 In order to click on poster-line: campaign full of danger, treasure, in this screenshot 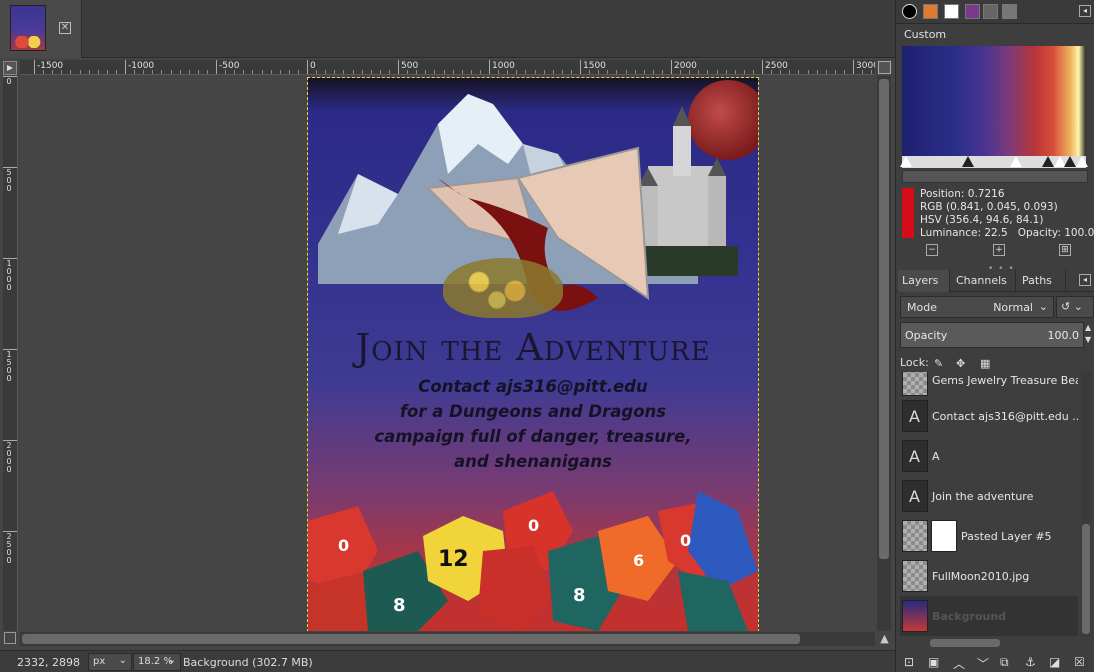, I will do `click(533, 436)`.